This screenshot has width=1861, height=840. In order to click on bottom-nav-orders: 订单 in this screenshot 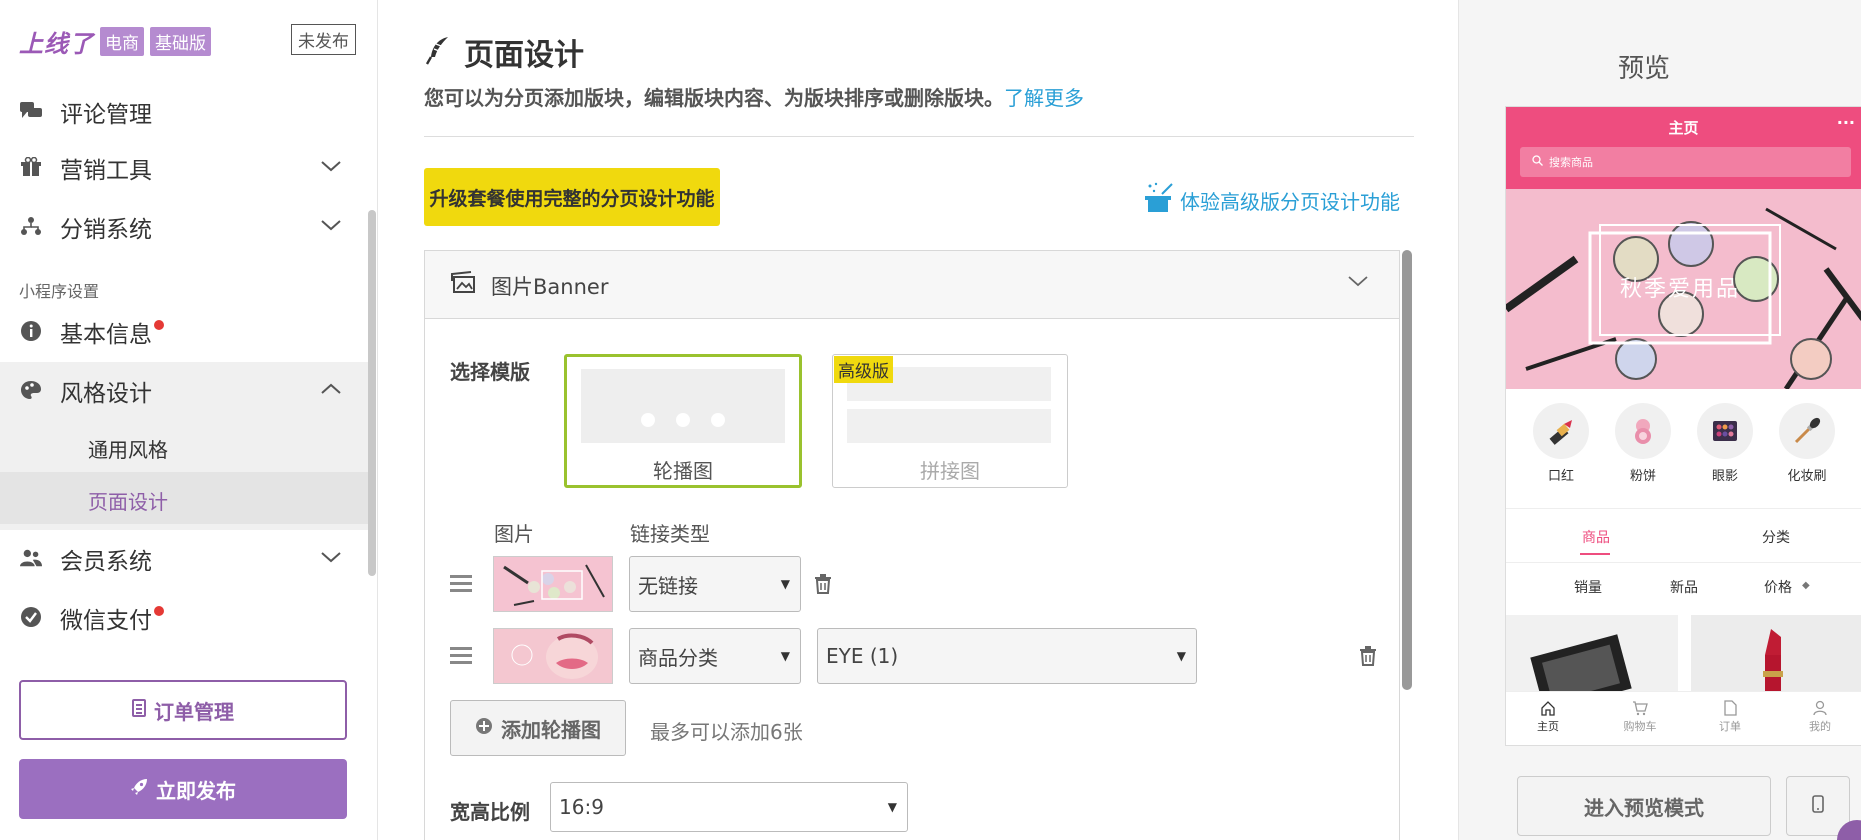, I will do `click(1730, 716)`.